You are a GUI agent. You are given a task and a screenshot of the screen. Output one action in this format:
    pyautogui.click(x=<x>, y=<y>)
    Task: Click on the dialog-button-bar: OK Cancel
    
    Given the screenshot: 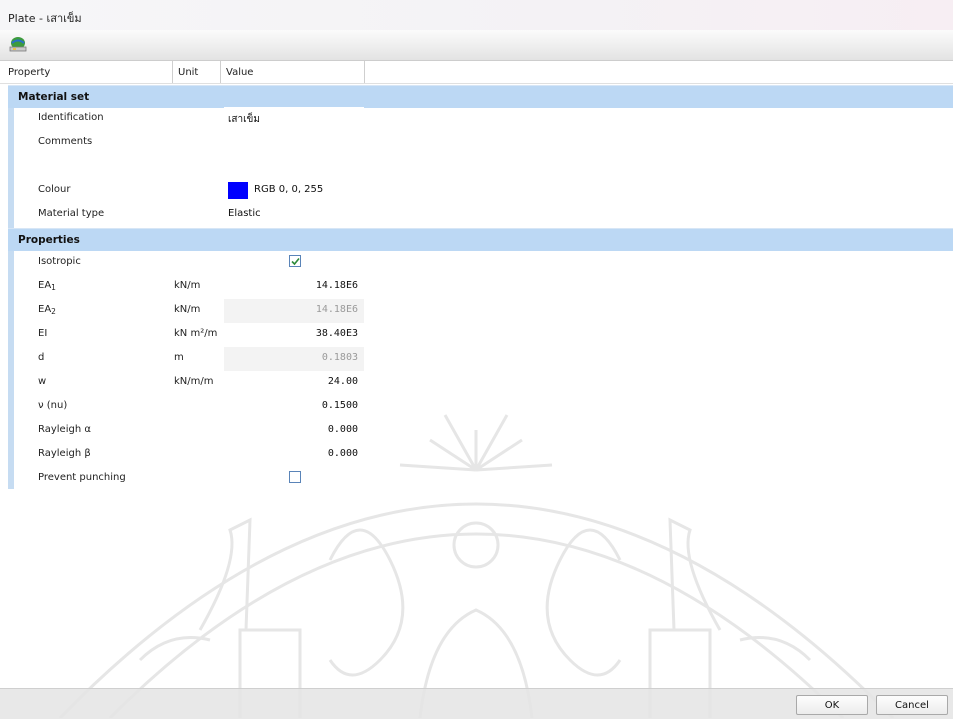 What is the action you would take?
    pyautogui.click(x=476, y=703)
    